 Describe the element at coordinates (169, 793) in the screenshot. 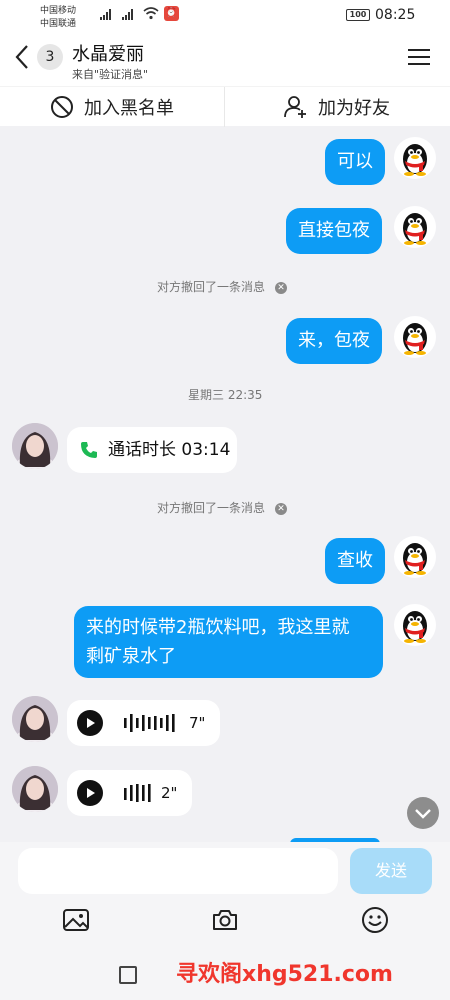

I see `voice-duration: 2"` at that location.